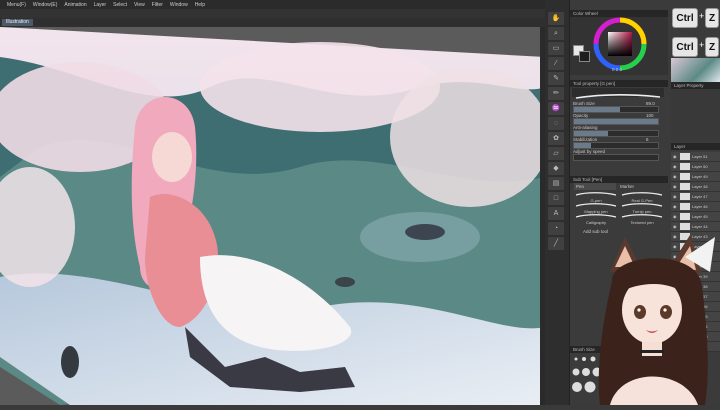 This screenshot has height=410, width=720. Describe the element at coordinates (700, 206) in the screenshot. I see `layer-name: Layer 46` at that location.